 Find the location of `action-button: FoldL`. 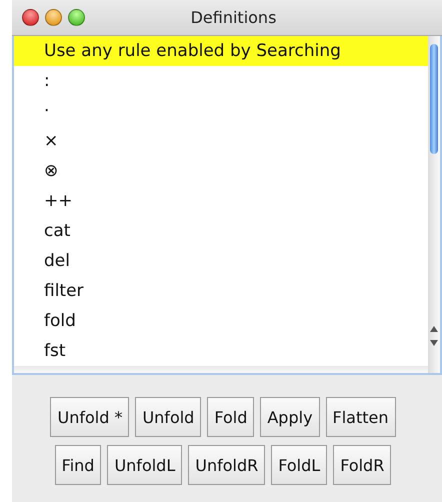

action-button: FoldL is located at coordinates (299, 465).